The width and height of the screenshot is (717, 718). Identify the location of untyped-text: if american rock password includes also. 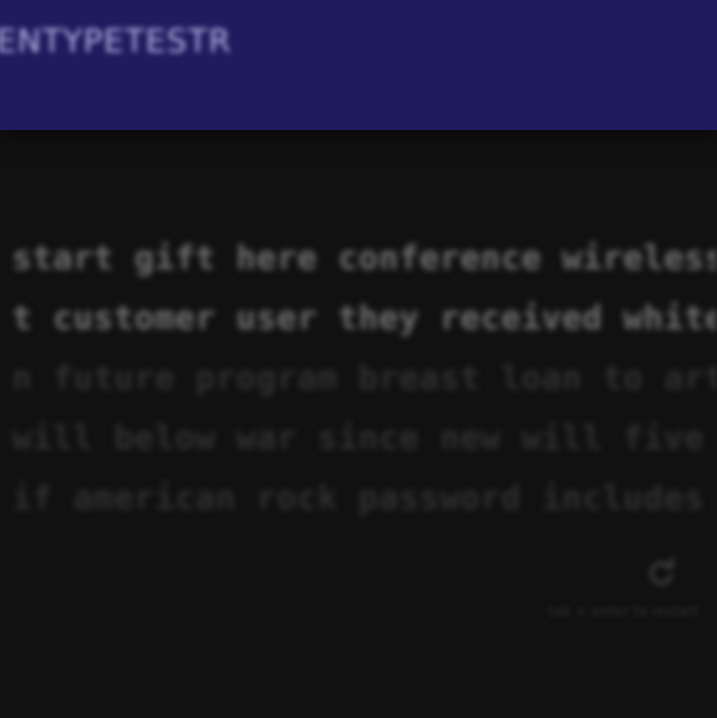
(364, 497).